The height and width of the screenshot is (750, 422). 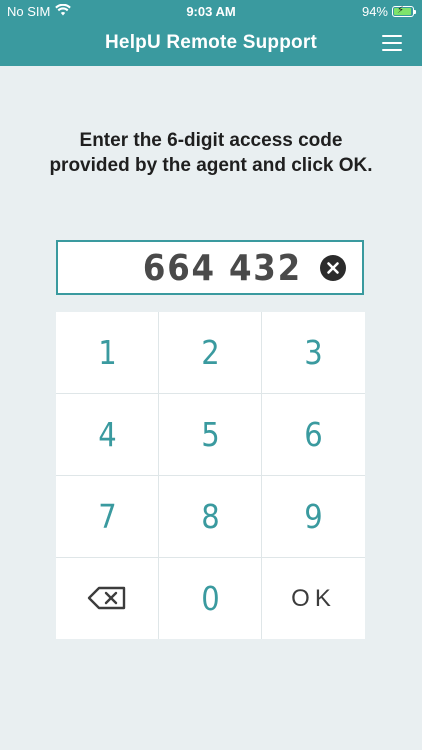 I want to click on key-7: 7, so click(x=107, y=516).